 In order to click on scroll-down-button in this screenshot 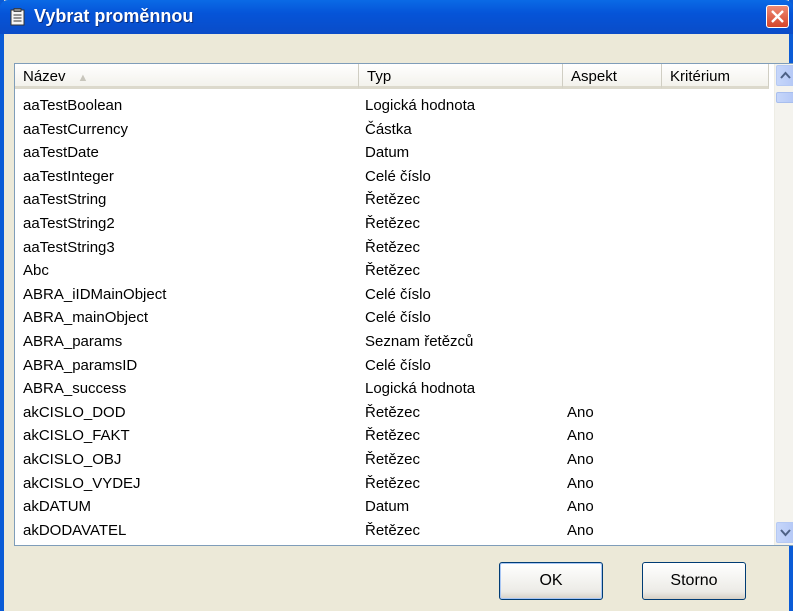, I will do `click(784, 532)`.